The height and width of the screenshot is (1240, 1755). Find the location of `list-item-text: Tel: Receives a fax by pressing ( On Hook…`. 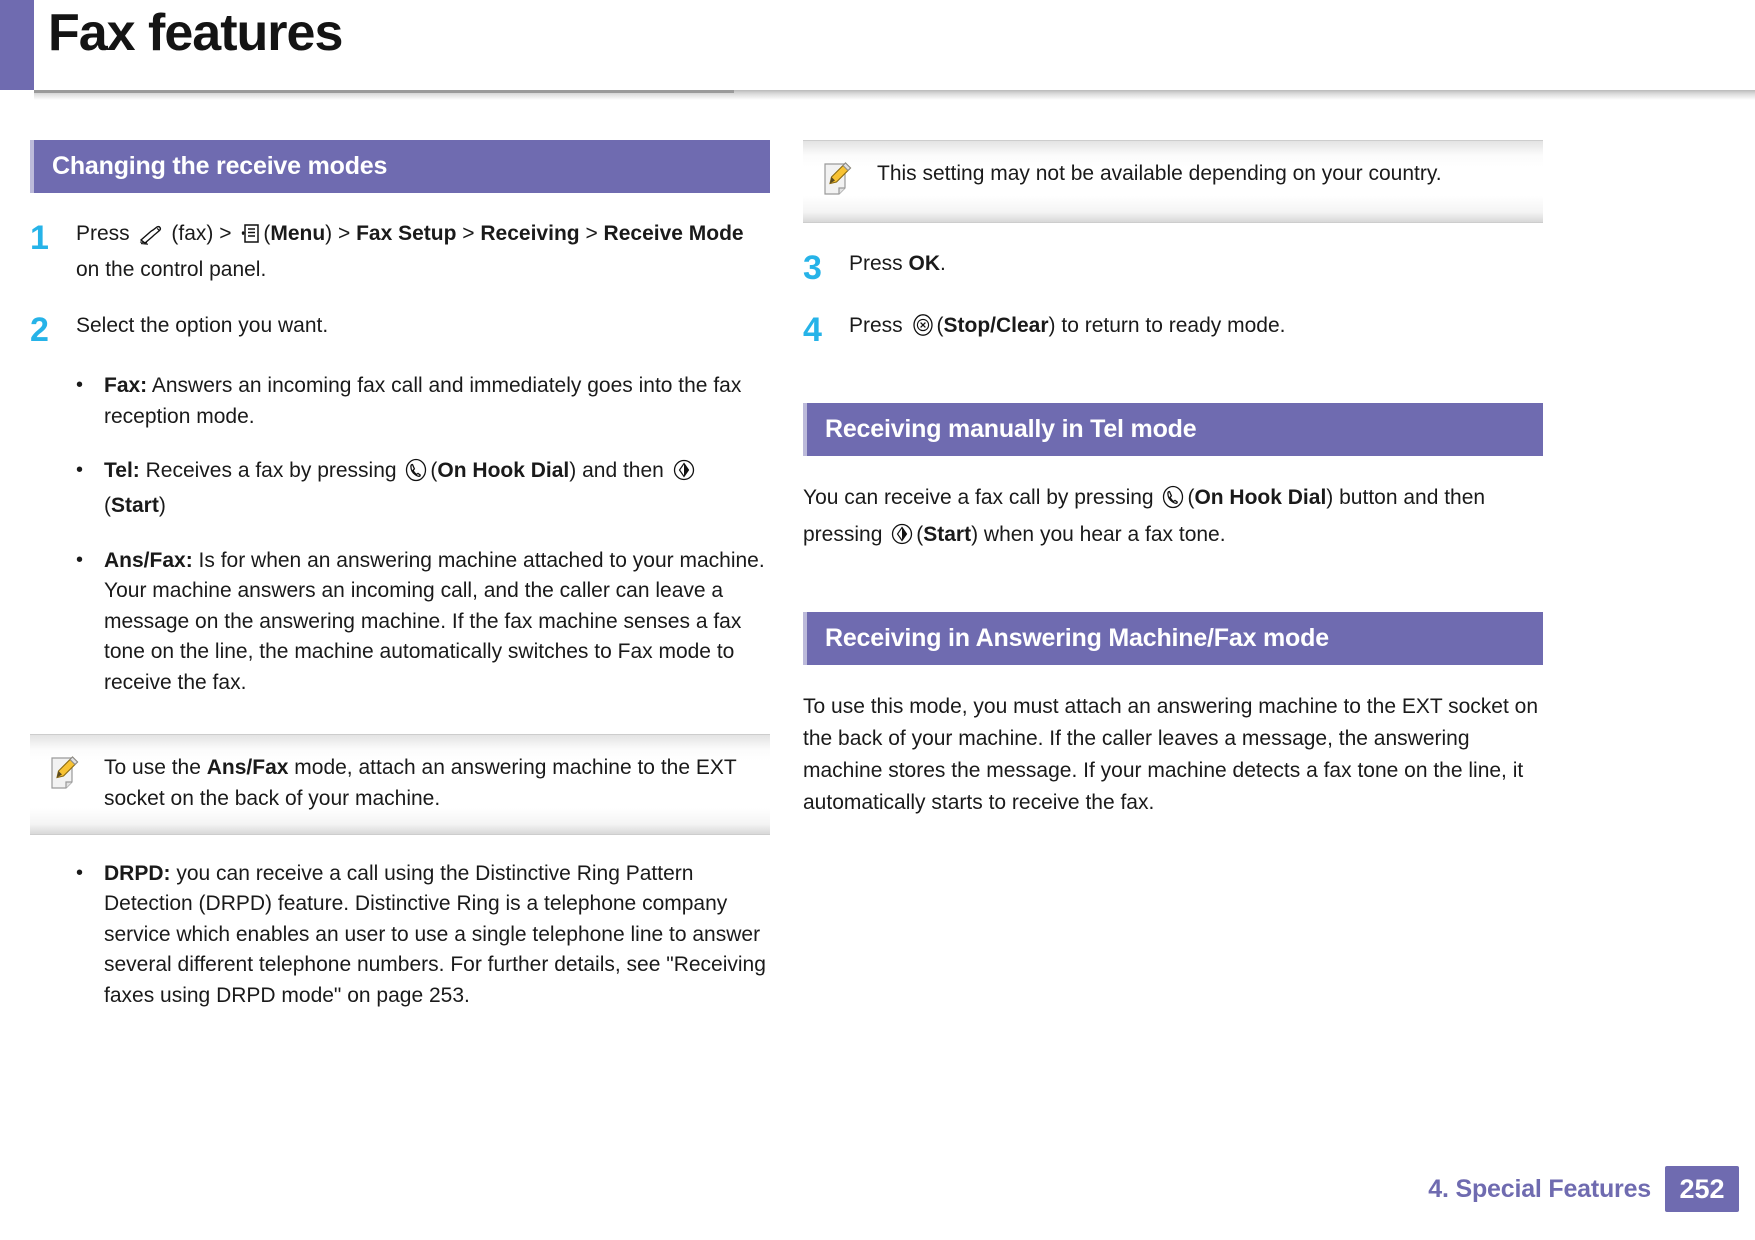

list-item-text: Tel: Receives a fax by pressing ( On Hook… is located at coordinates (437, 489).